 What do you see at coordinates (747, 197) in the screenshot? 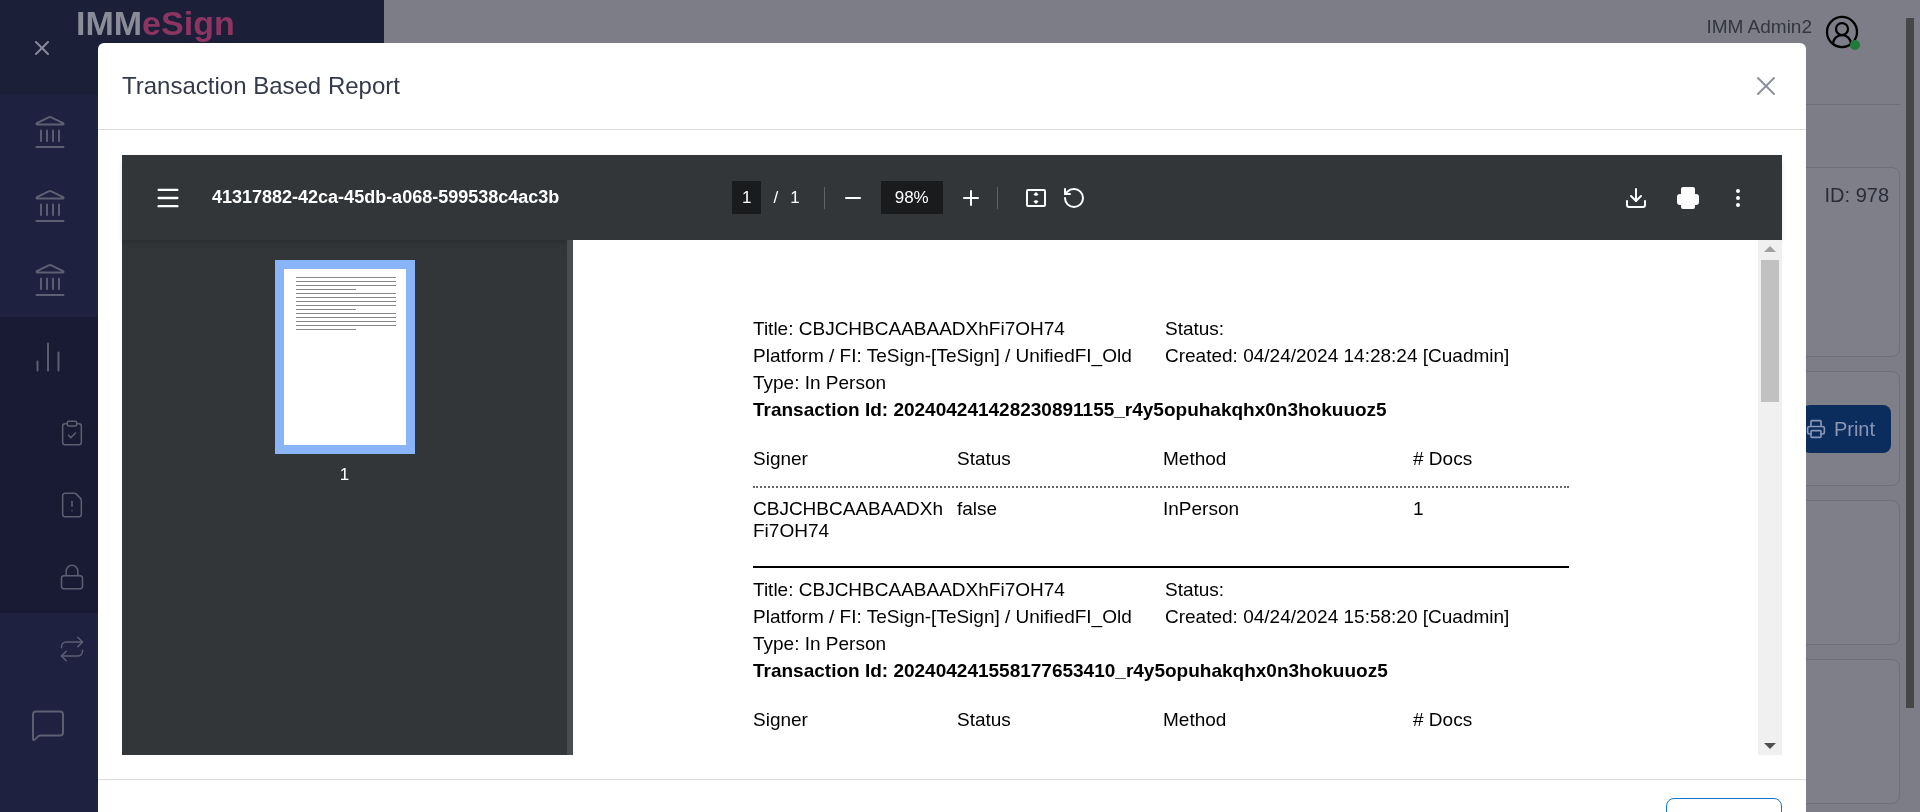
I see `page-number-field: 1` at bounding box center [747, 197].